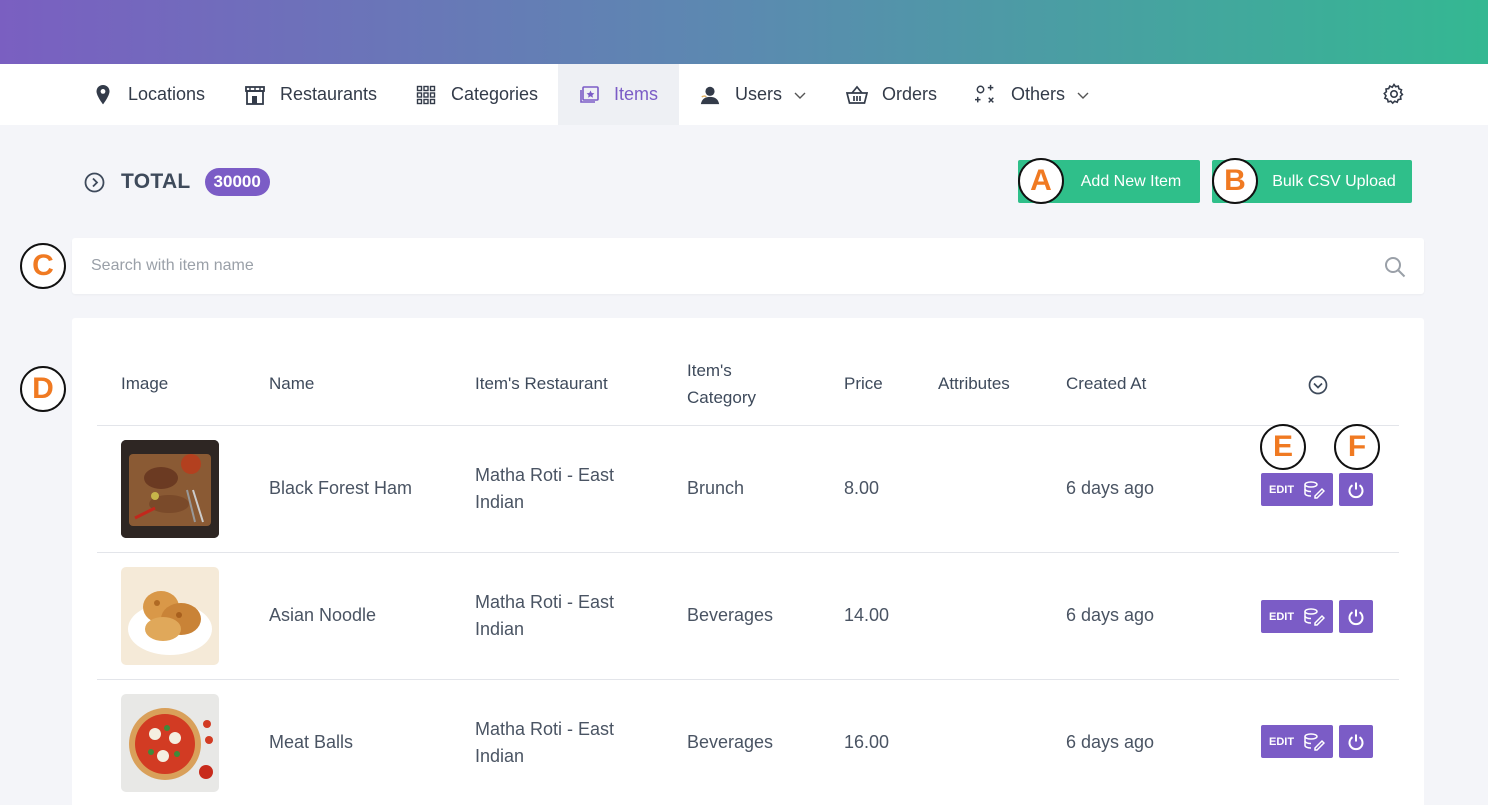 The image size is (1488, 805). What do you see at coordinates (255, 95) in the screenshot?
I see `store-icon` at bounding box center [255, 95].